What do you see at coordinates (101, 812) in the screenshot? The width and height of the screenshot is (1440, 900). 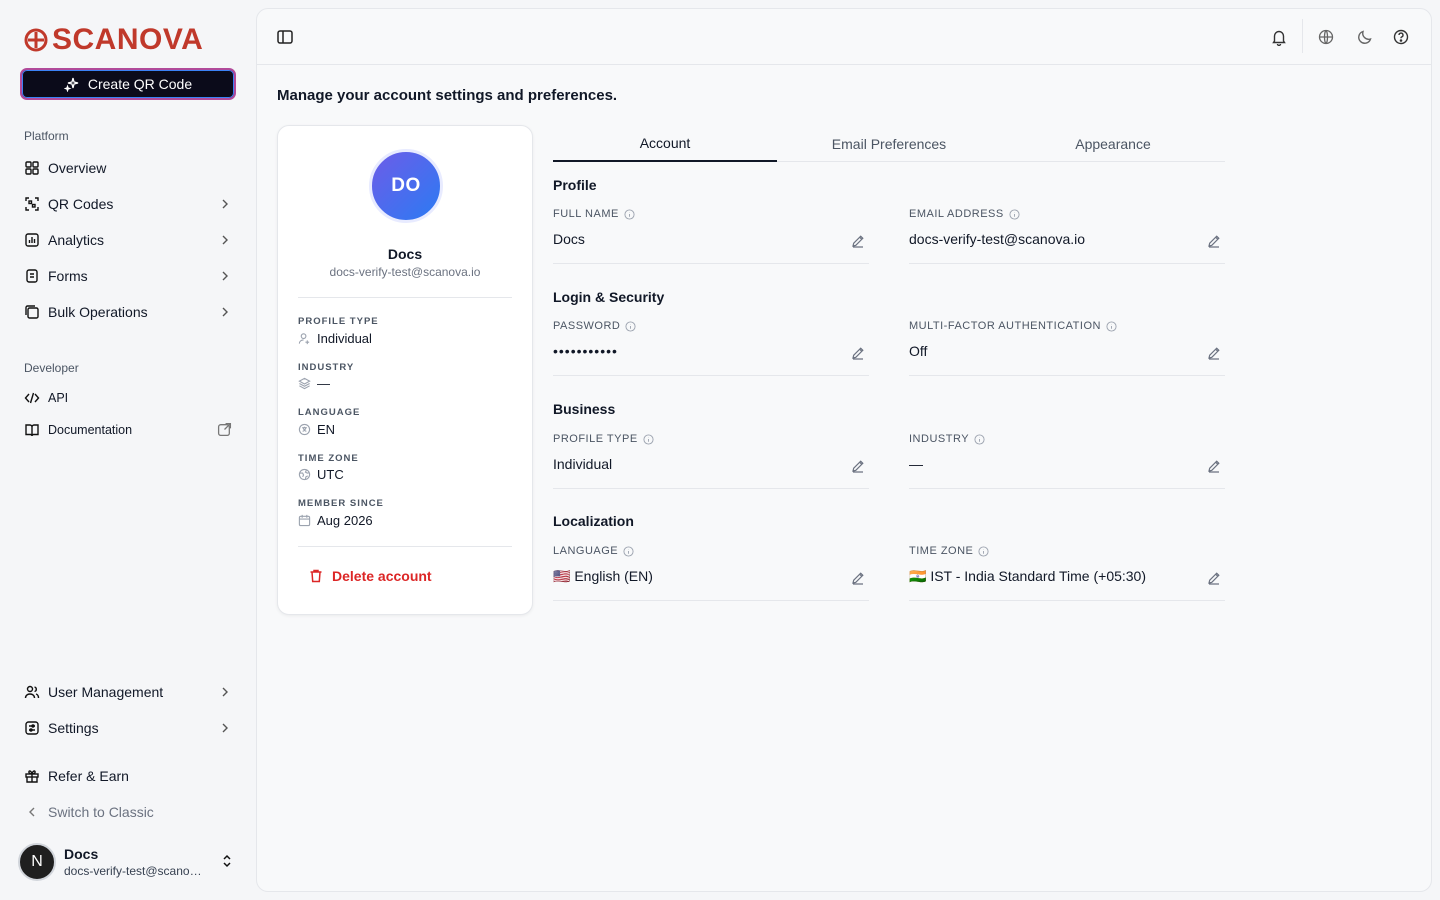 I see `sidebar-item-label: Switch to Classic` at bounding box center [101, 812].